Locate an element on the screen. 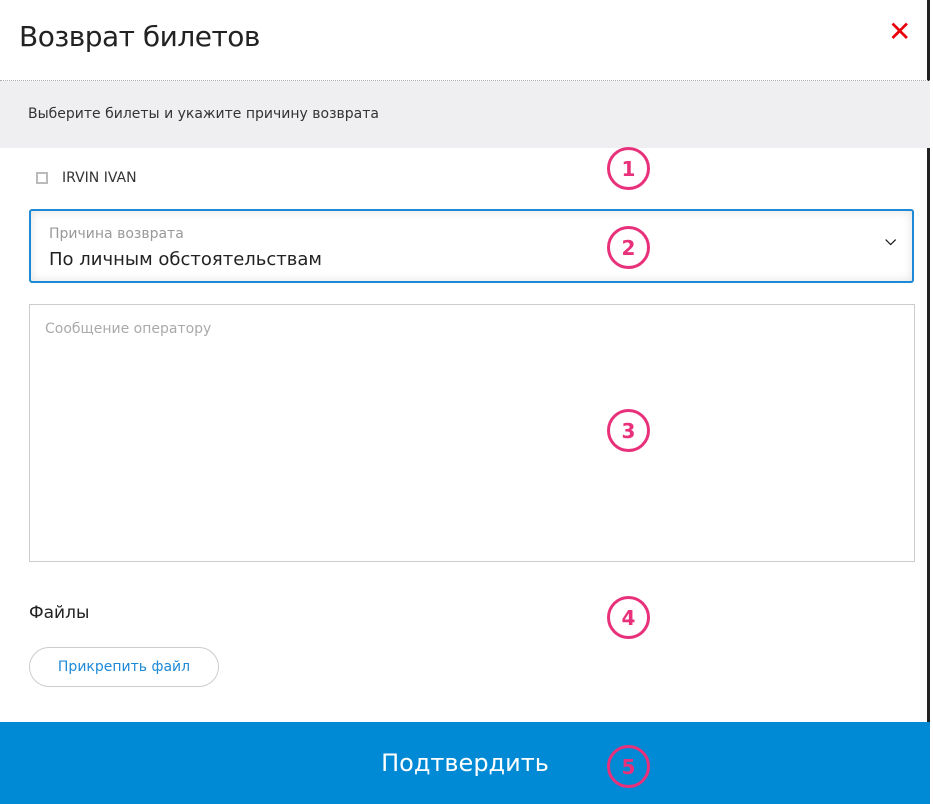 Image resolution: width=933 pixels, height=804 pixels. reason-label: Причина возврата is located at coordinates (116, 234).